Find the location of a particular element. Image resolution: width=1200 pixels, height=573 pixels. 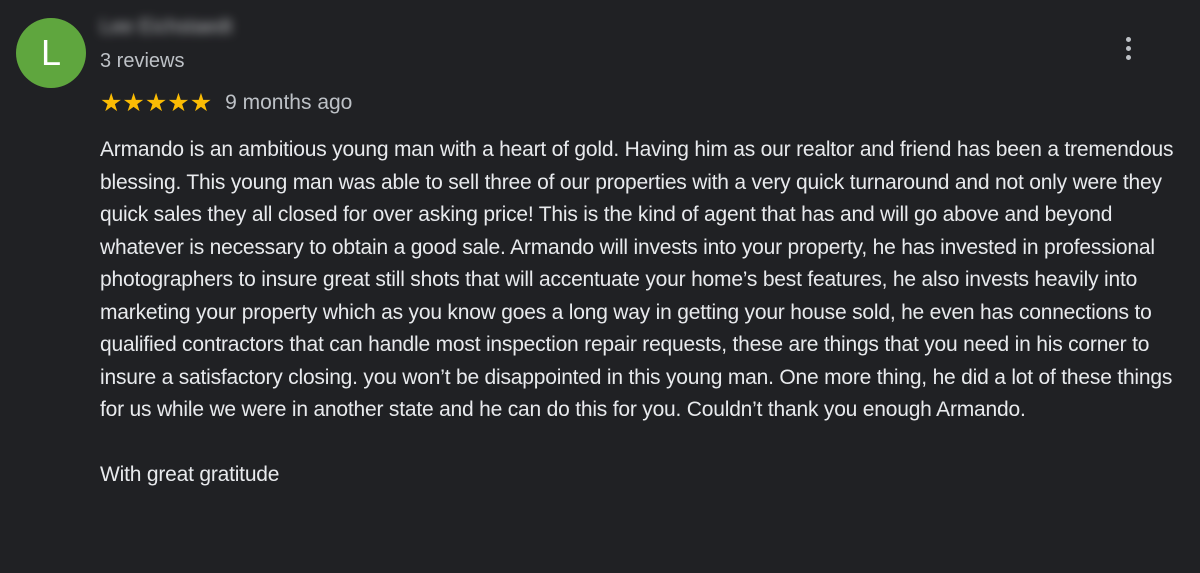

avatar-initial: L is located at coordinates (51, 52).